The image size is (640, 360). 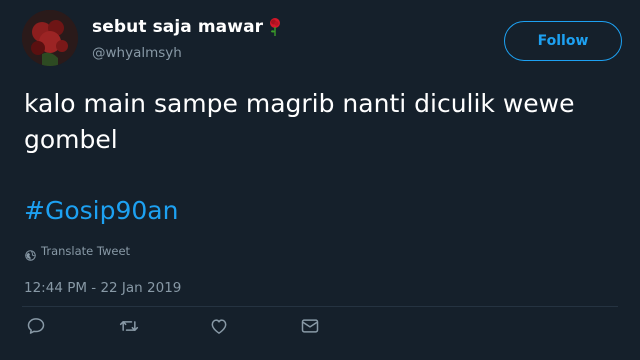 I want to click on heart-icon, so click(x=219, y=326).